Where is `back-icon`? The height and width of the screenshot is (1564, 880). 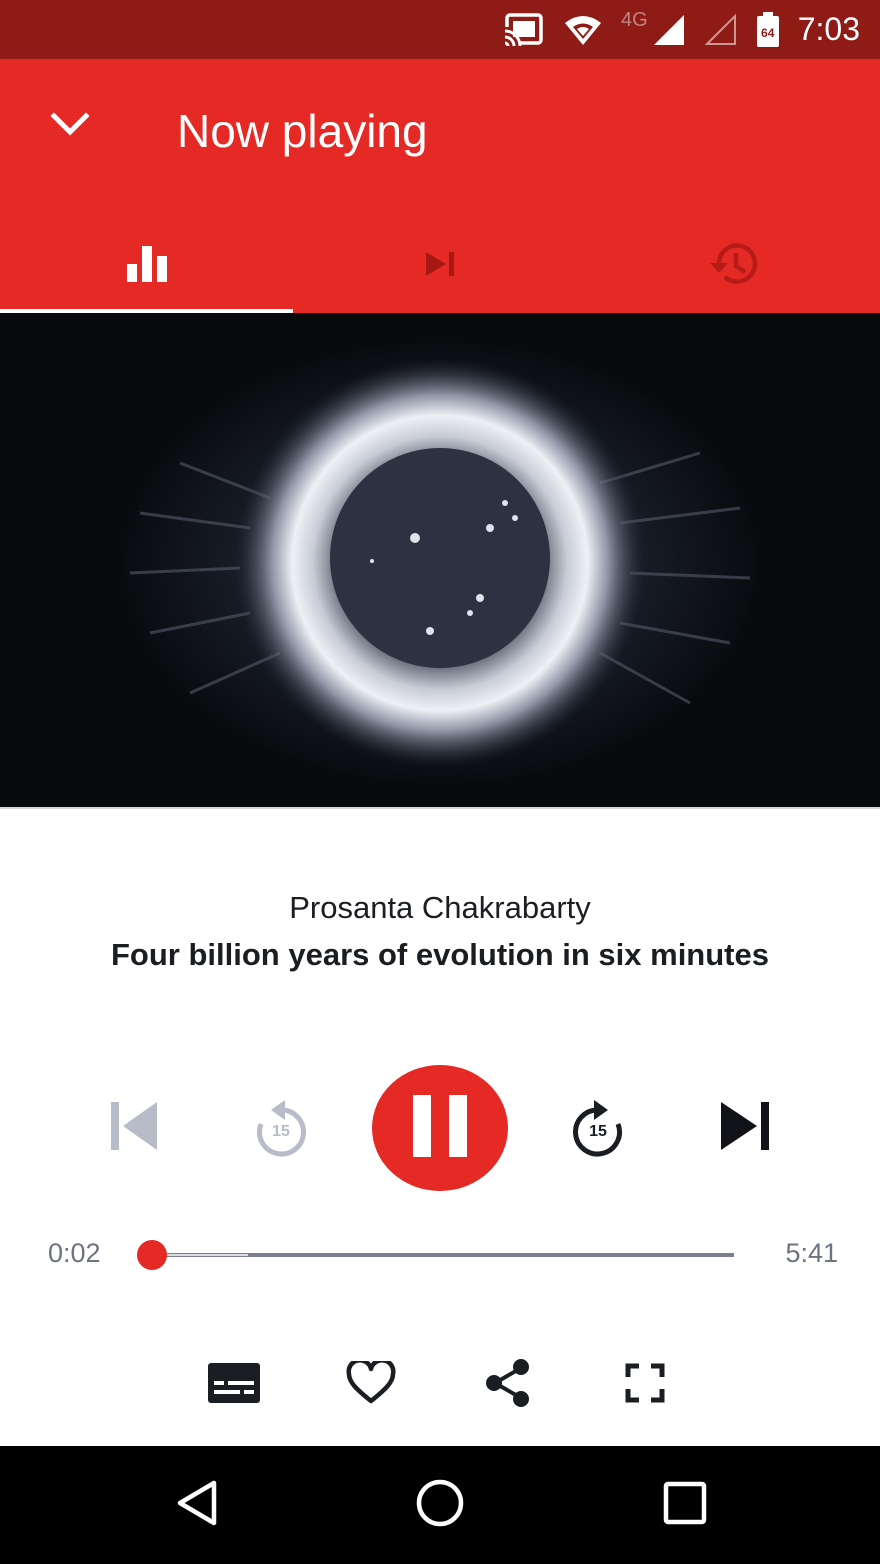
back-icon is located at coordinates (197, 1505).